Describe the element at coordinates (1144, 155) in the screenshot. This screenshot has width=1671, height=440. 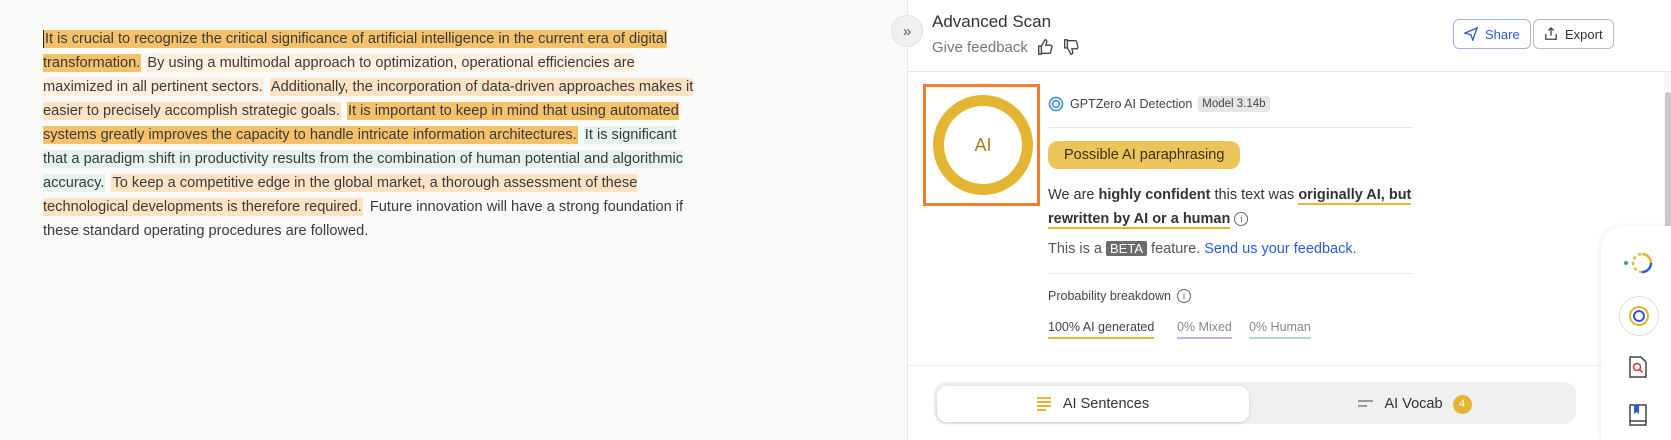
I see `verdict-pill: Possible AI paraphrasing` at that location.